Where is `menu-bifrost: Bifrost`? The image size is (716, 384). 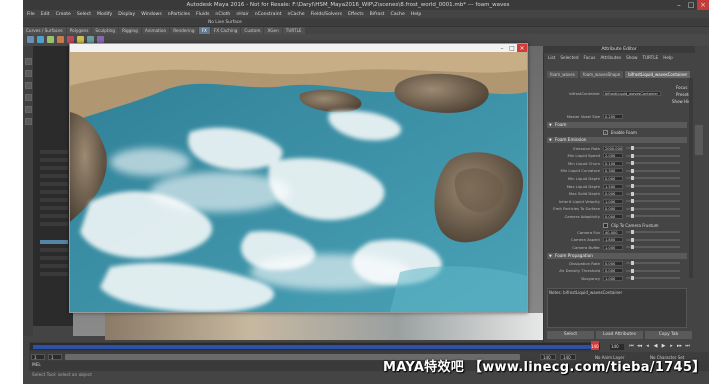
menu-bifrost: Bifrost is located at coordinates (377, 14).